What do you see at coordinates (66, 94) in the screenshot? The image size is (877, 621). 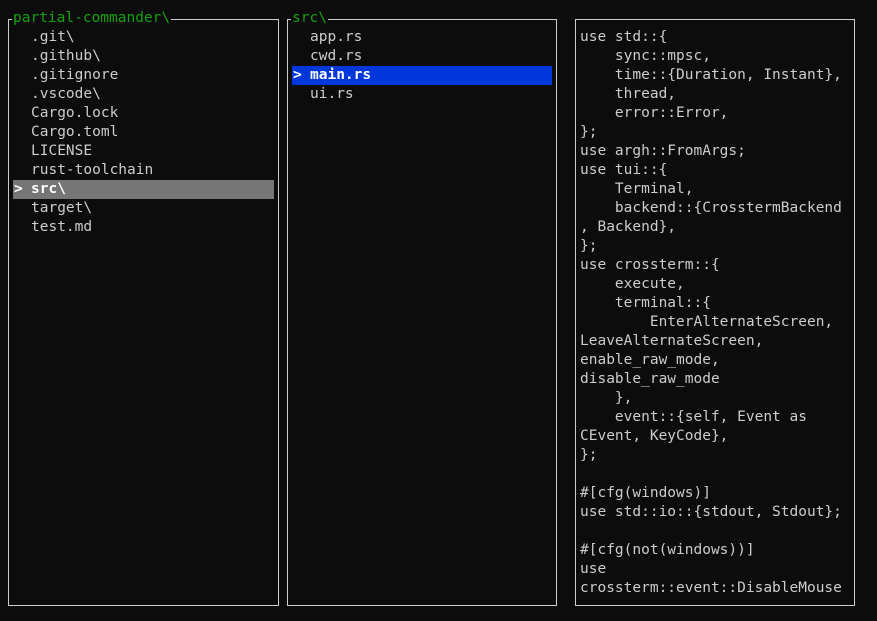 I see `list-item-label: .vscode\` at bounding box center [66, 94].